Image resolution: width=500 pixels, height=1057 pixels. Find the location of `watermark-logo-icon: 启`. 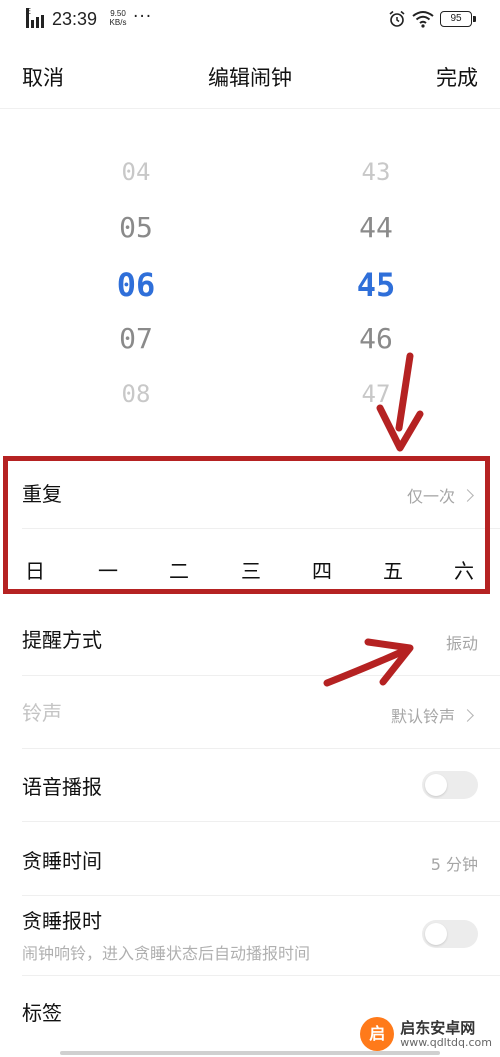

watermark-logo-icon: 启 is located at coordinates (377, 1034).